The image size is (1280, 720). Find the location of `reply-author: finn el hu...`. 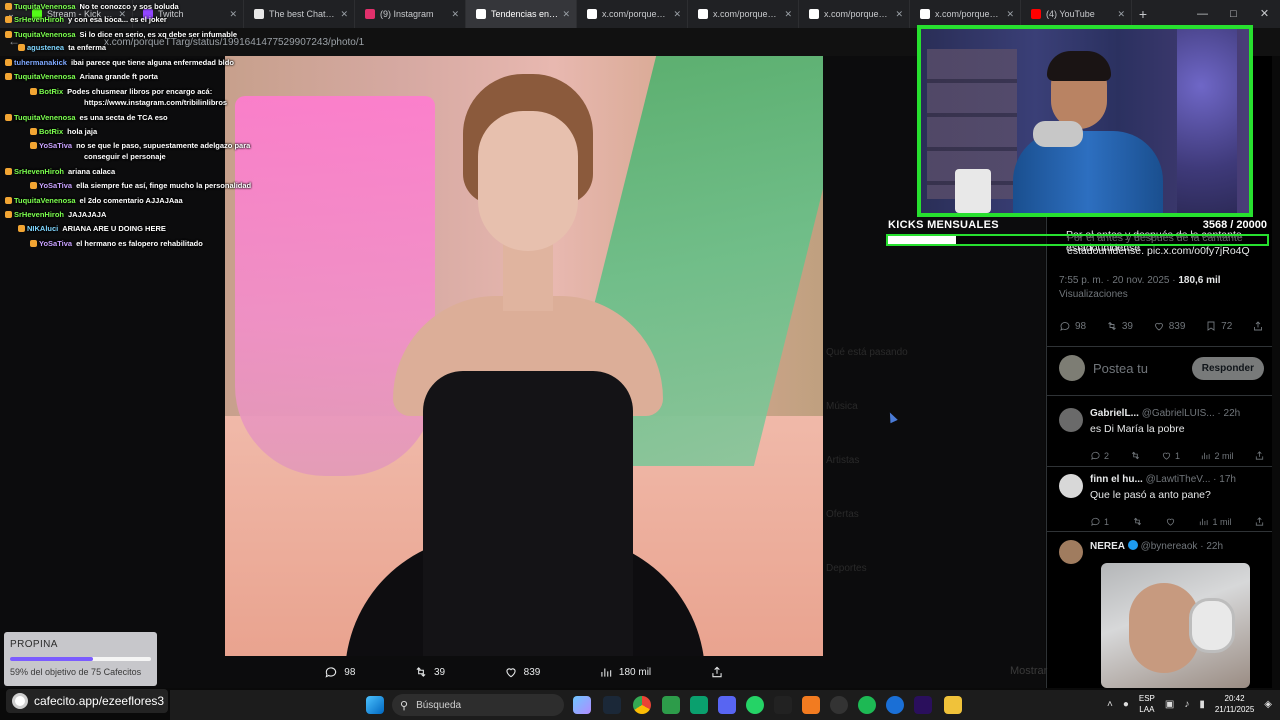

reply-author: finn el hu... is located at coordinates (1116, 479).